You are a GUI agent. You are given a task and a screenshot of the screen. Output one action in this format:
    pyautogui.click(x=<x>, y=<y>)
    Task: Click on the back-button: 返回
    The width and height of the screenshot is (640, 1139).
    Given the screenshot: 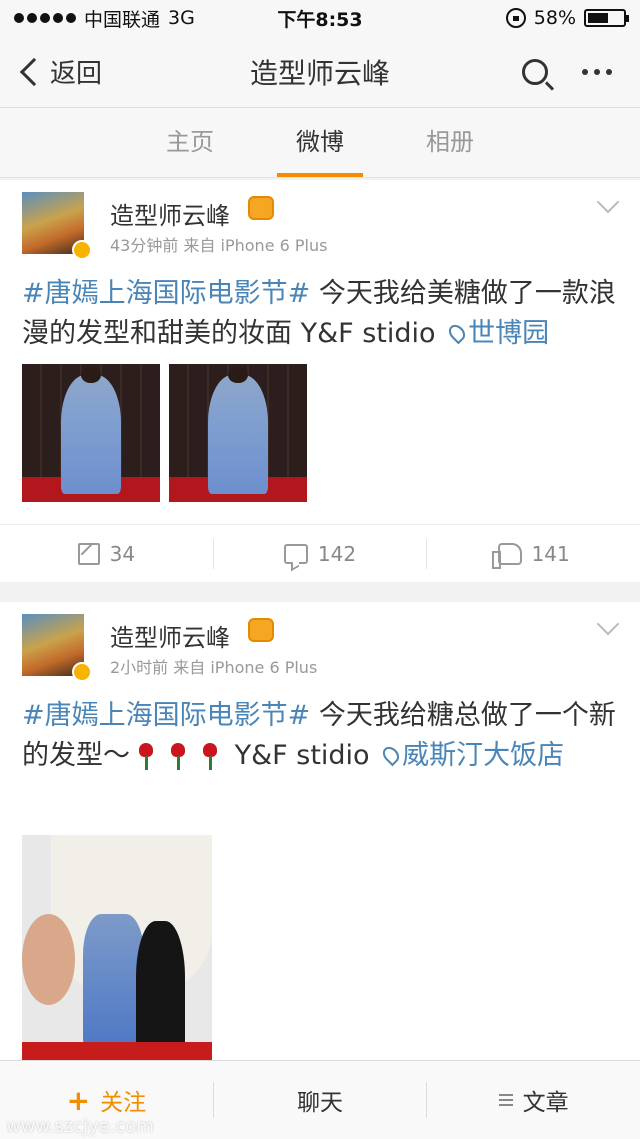 What is the action you would take?
    pyautogui.click(x=70, y=71)
    